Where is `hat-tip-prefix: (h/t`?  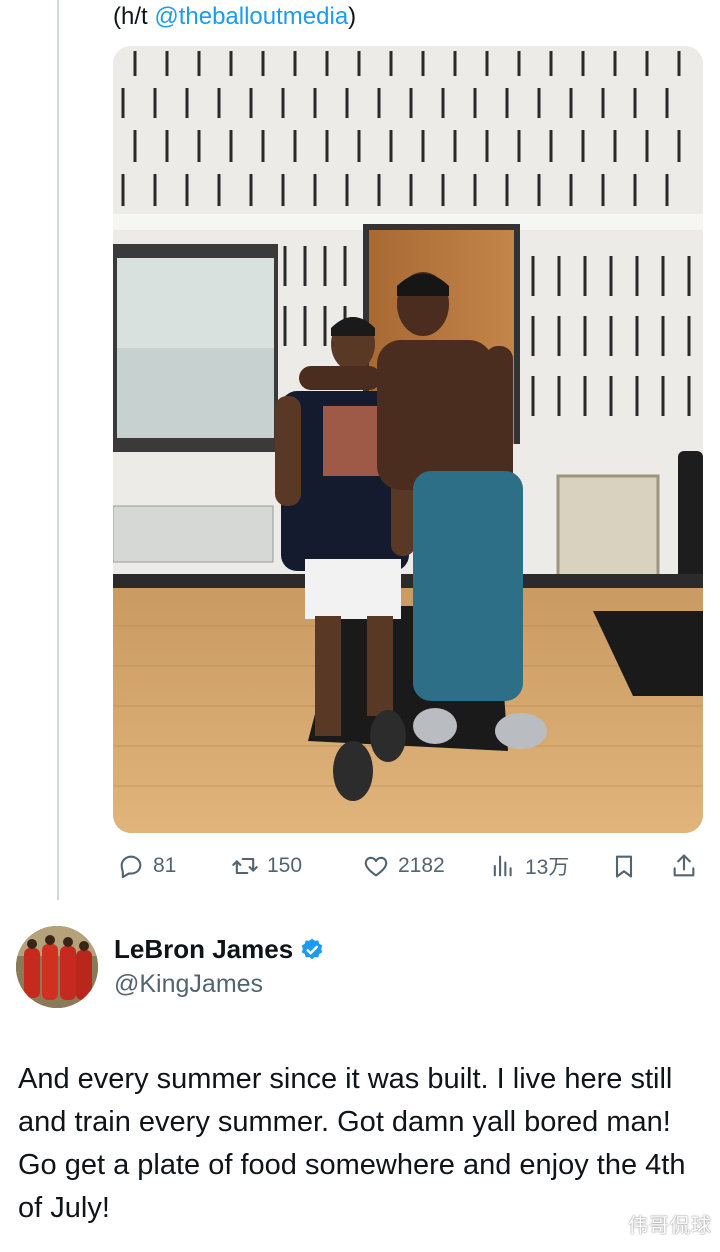
hat-tip-prefix: (h/t is located at coordinates (134, 16).